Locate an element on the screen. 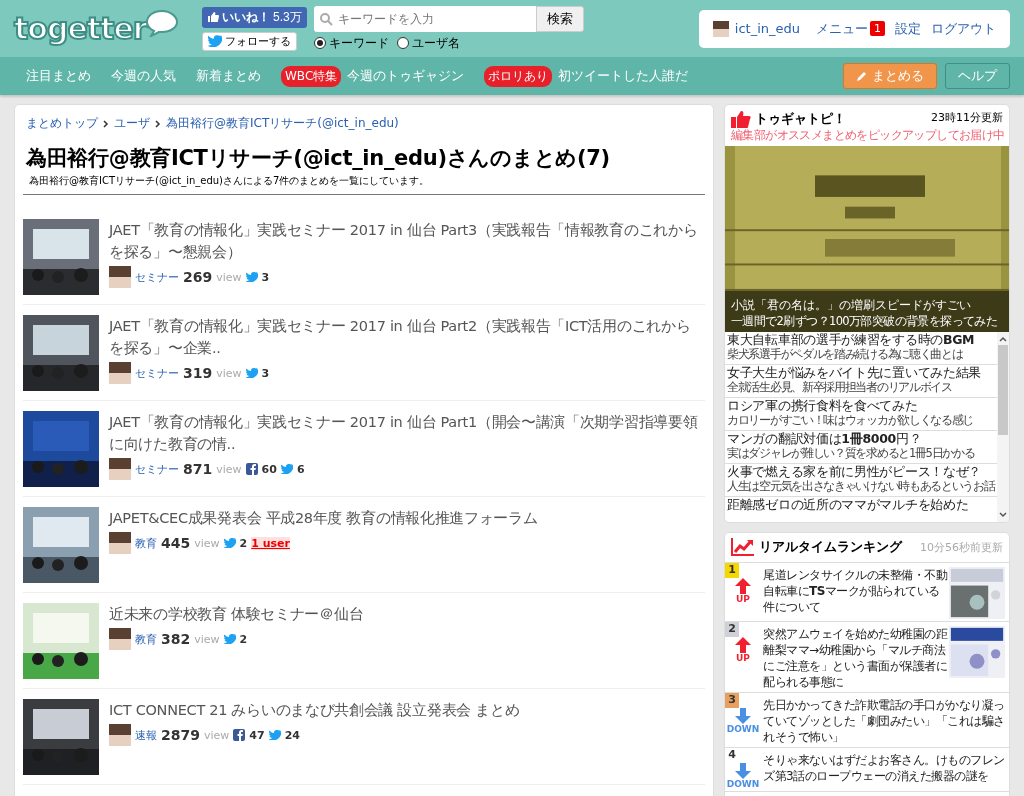  view-count: 445 is located at coordinates (176, 543).